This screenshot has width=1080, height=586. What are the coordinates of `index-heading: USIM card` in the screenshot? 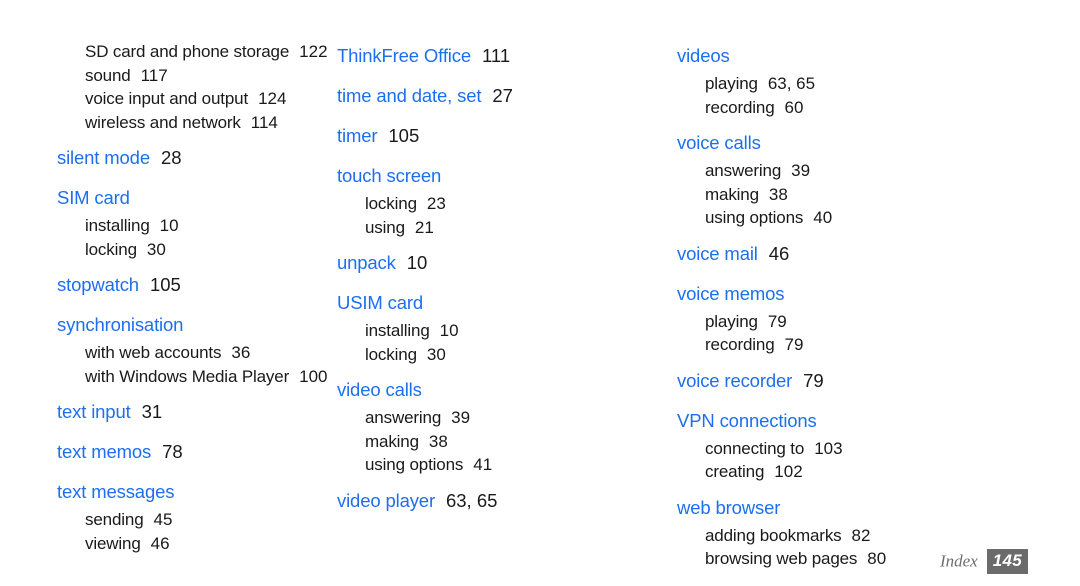 It's located at (501, 303).